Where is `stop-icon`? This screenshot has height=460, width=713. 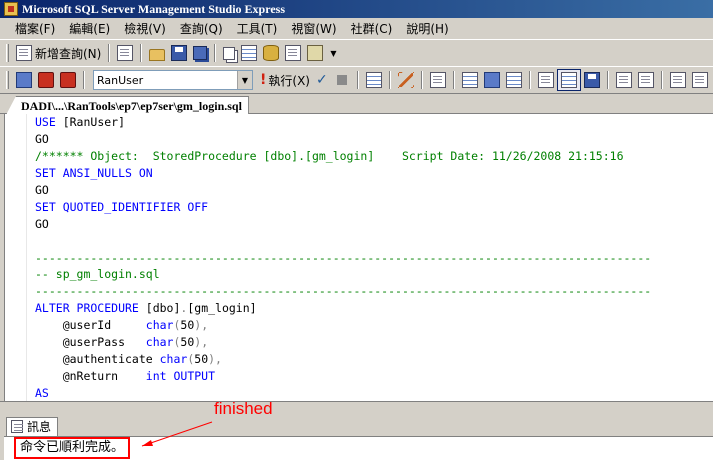
stop-icon is located at coordinates (341, 80).